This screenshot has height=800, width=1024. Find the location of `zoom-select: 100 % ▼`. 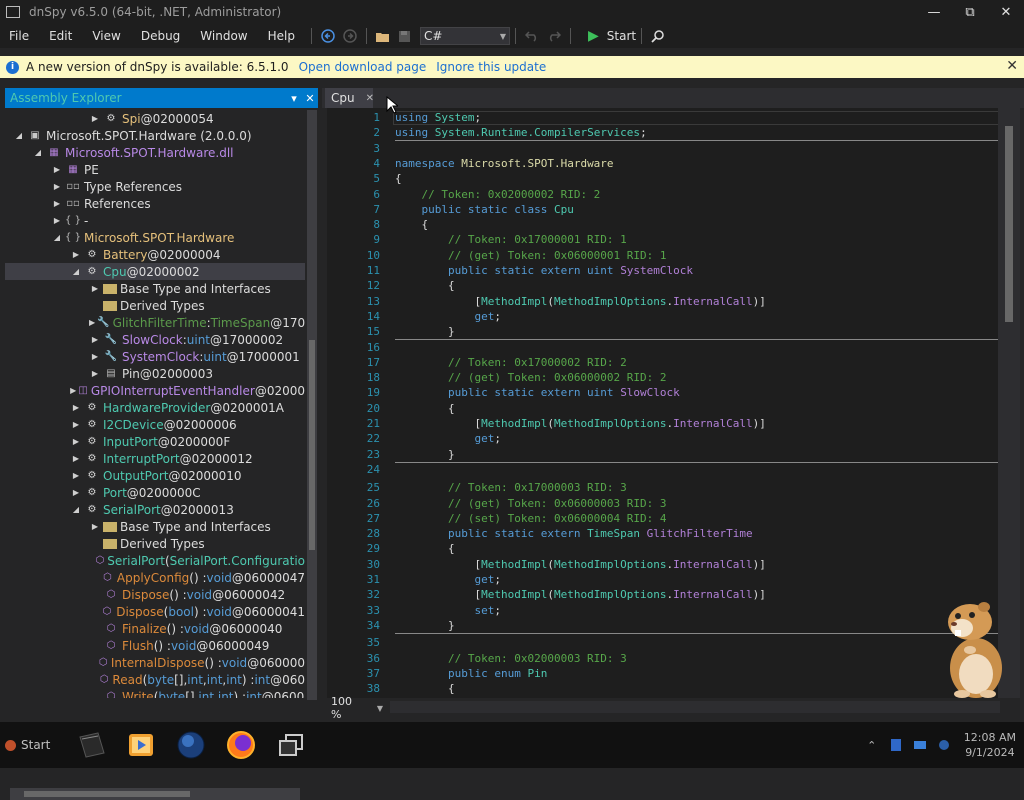

zoom-select: 100 % ▼ is located at coordinates (355, 708).